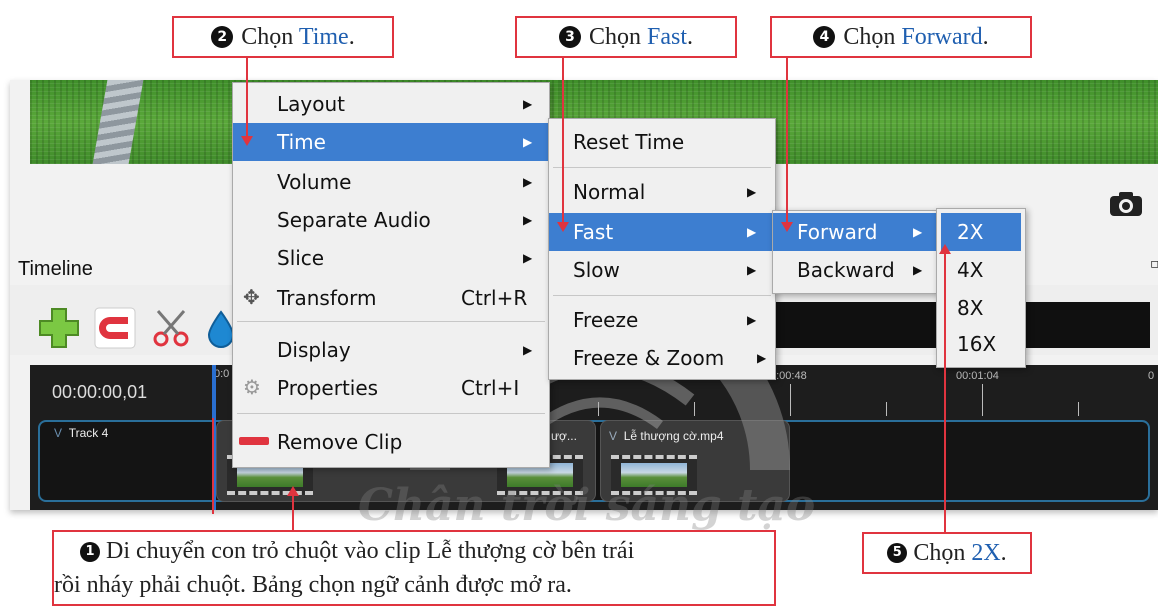 This screenshot has height=608, width=1158. Describe the element at coordinates (662, 142) in the screenshot. I see `menu-item-reset-time: Reset Time` at that location.